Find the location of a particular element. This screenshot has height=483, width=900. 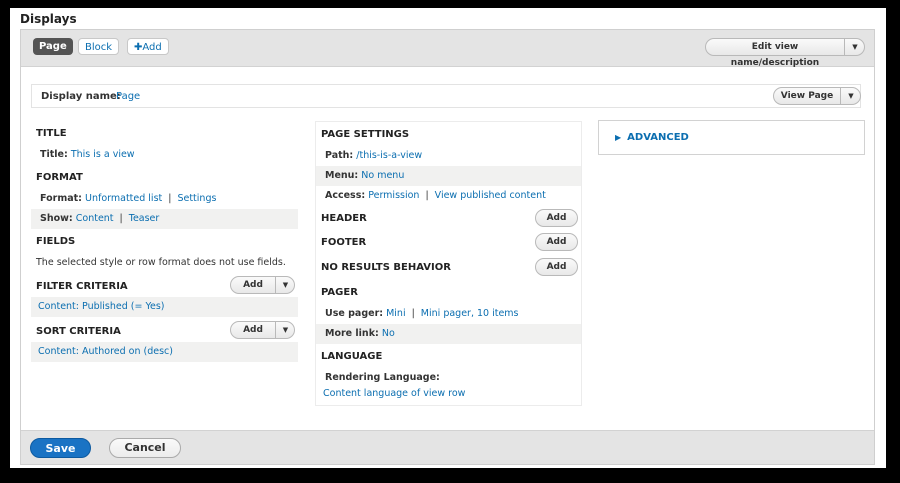

sort-add-dropbutton: Add ▼ is located at coordinates (262, 330).